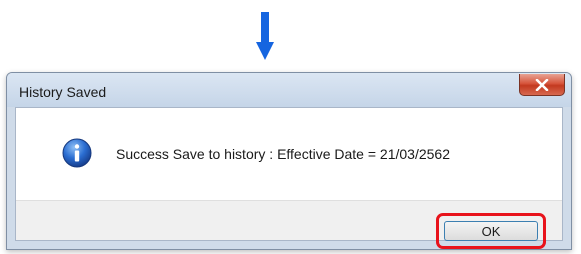  I want to click on close-icon, so click(542, 84).